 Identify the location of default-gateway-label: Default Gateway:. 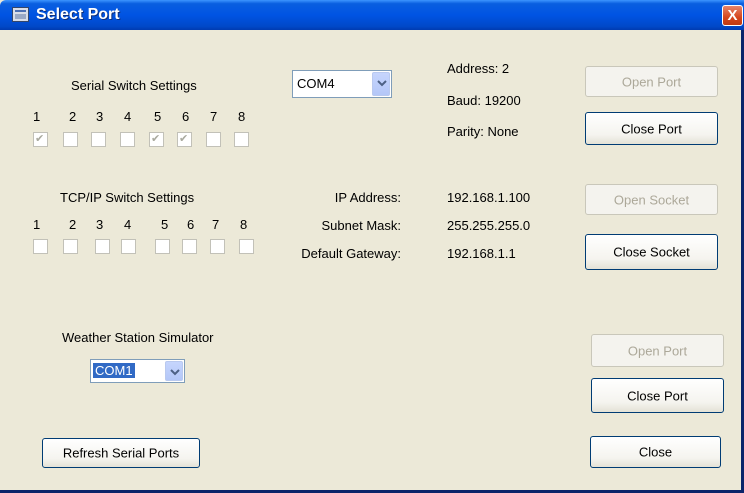
(351, 253).